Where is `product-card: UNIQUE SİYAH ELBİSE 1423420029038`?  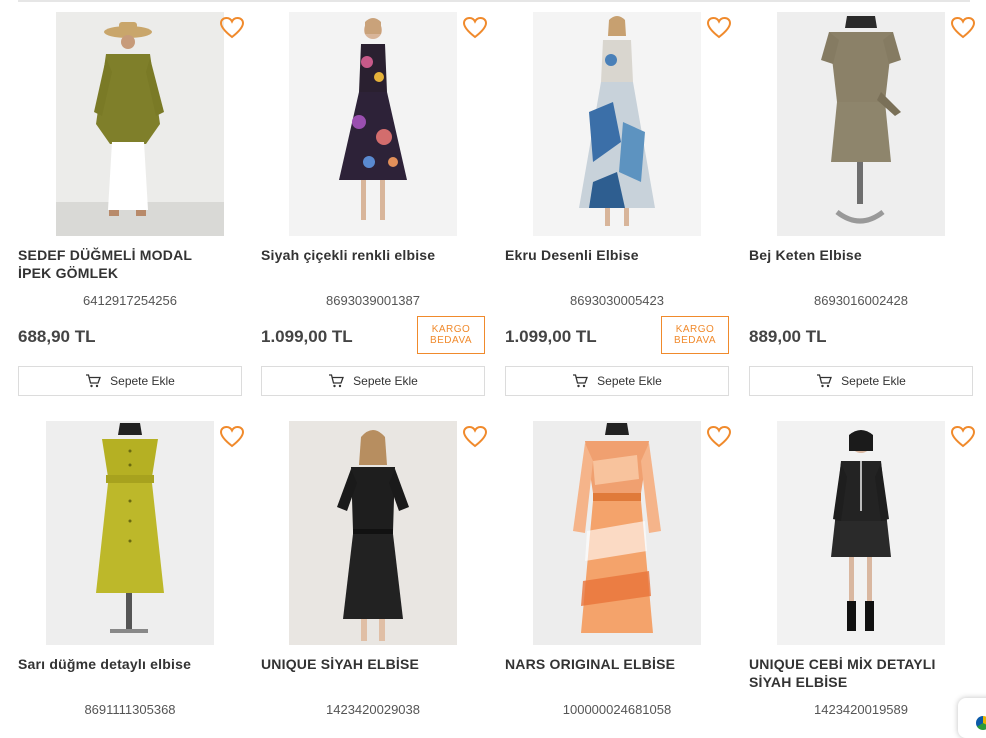
product-card: UNIQUE SİYAH ELBİSE 1423420029038 is located at coordinates (374, 573).